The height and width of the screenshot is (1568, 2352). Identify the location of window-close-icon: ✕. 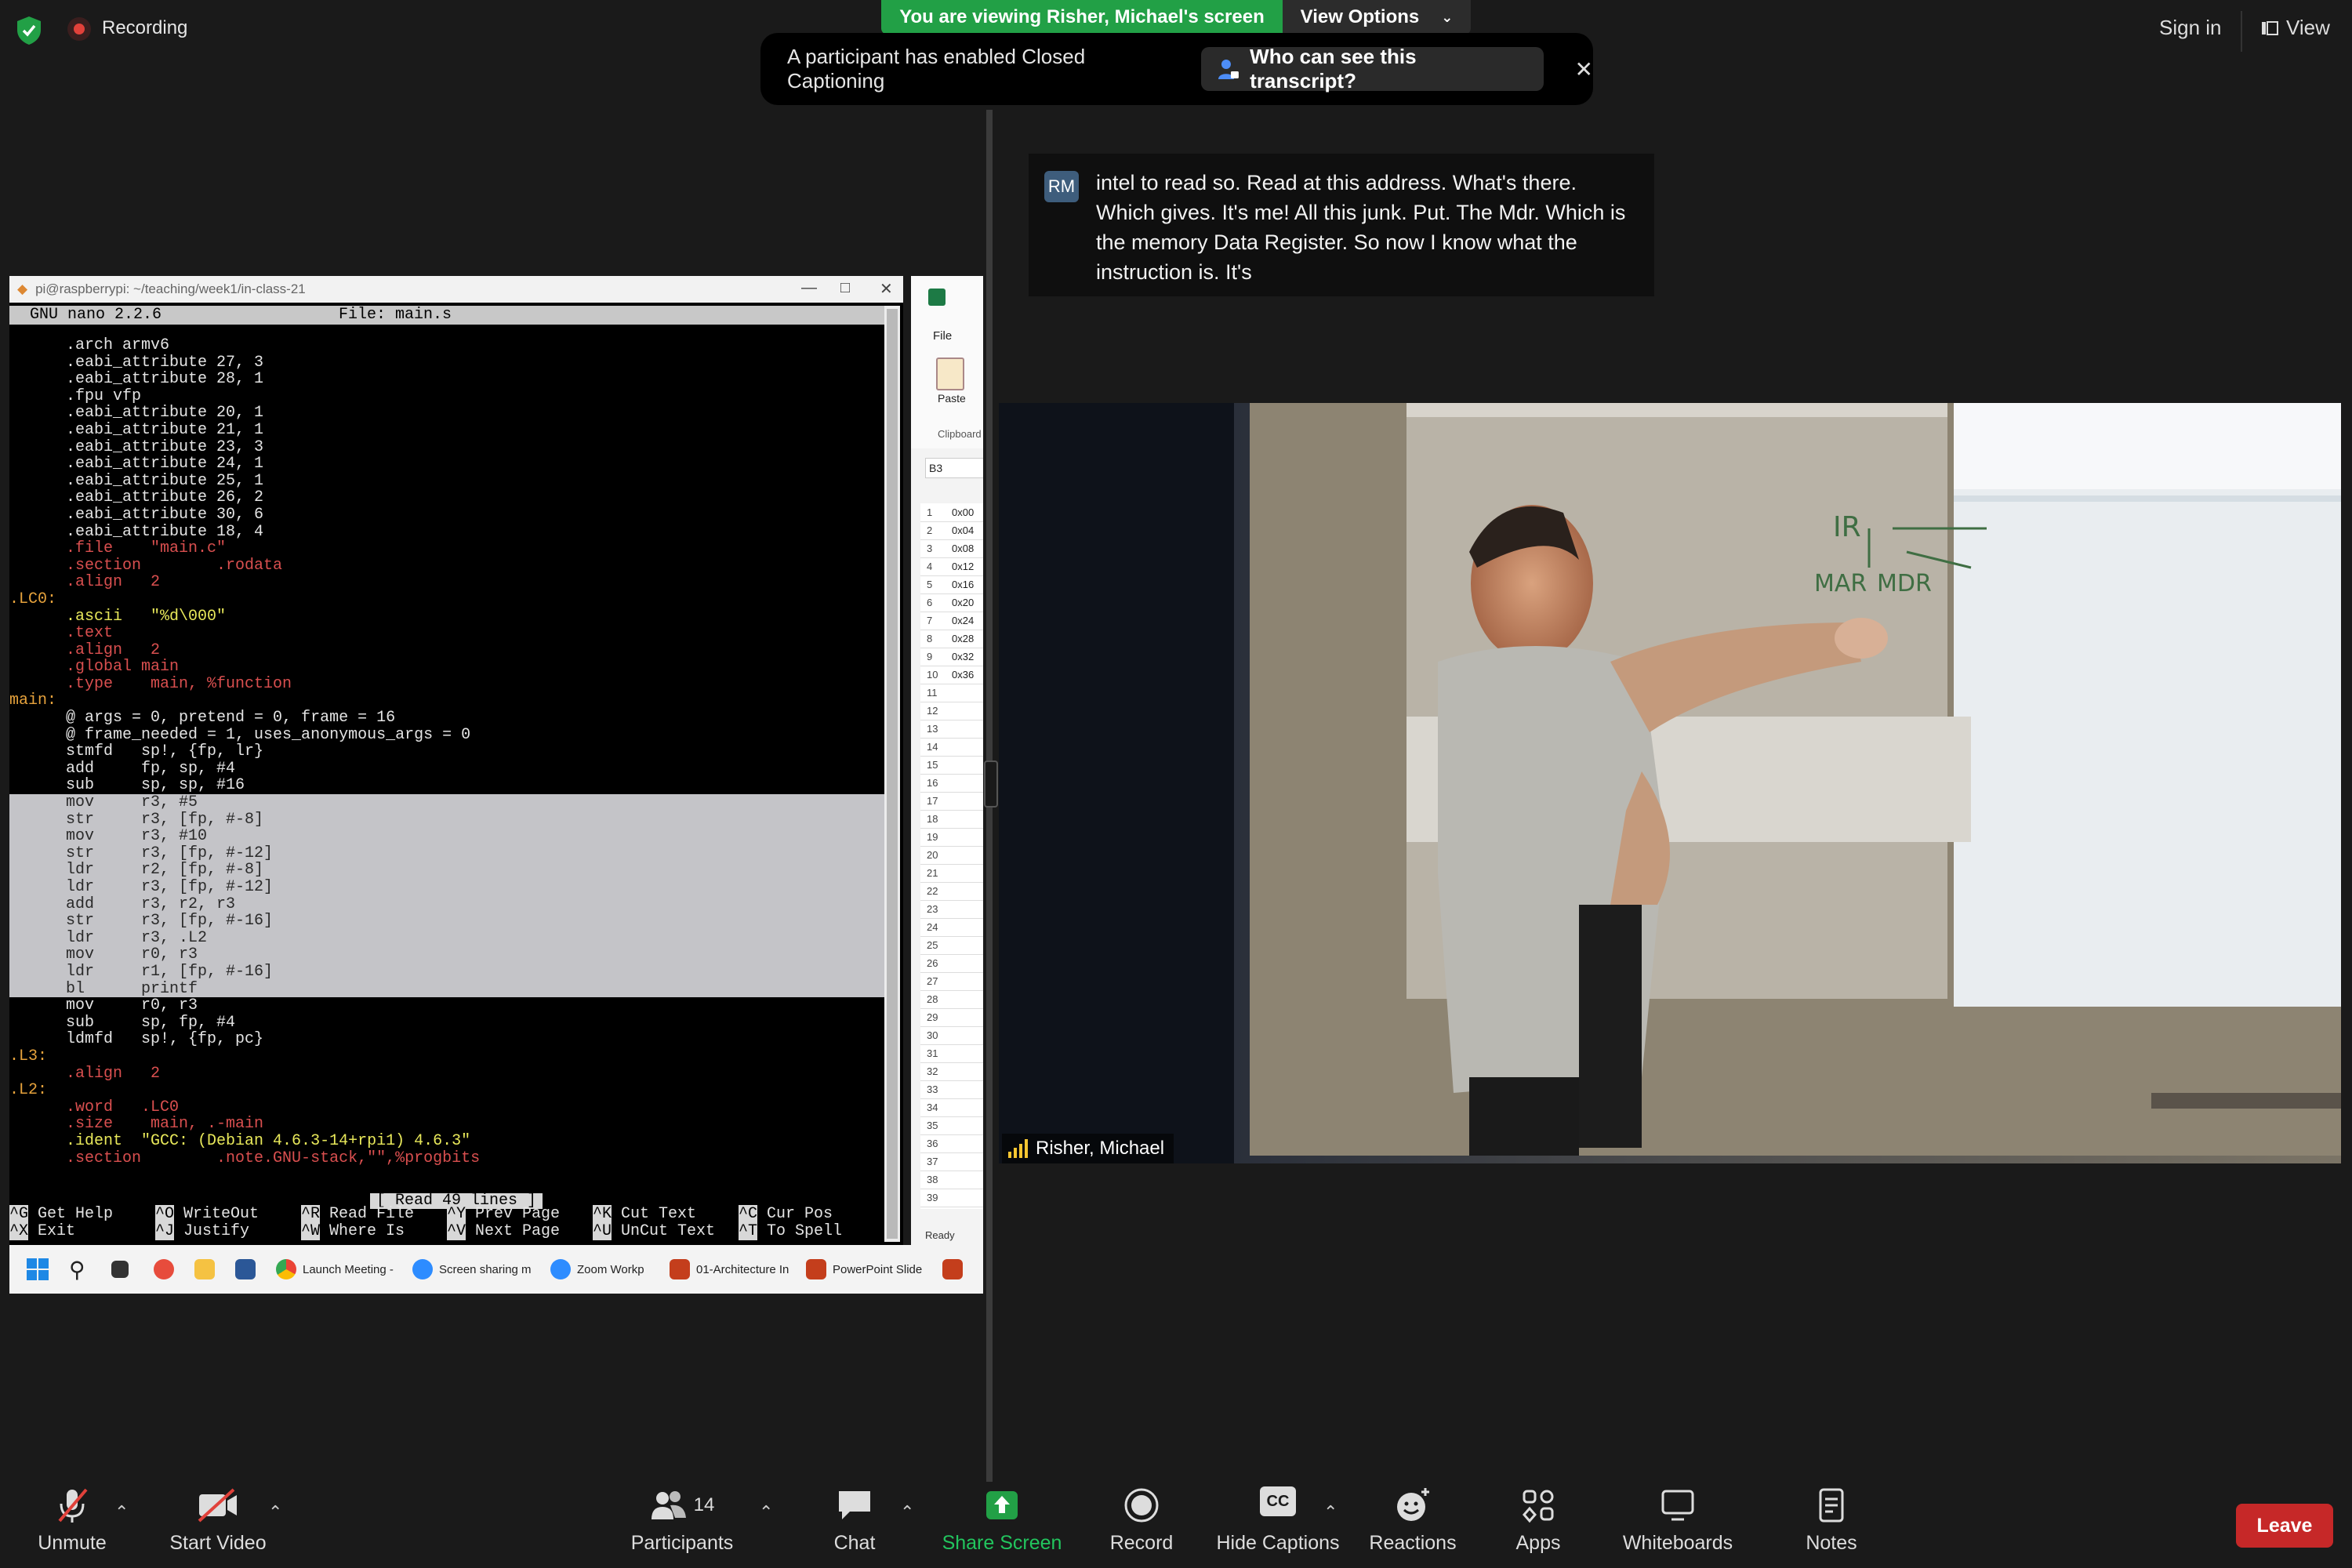
(886, 289).